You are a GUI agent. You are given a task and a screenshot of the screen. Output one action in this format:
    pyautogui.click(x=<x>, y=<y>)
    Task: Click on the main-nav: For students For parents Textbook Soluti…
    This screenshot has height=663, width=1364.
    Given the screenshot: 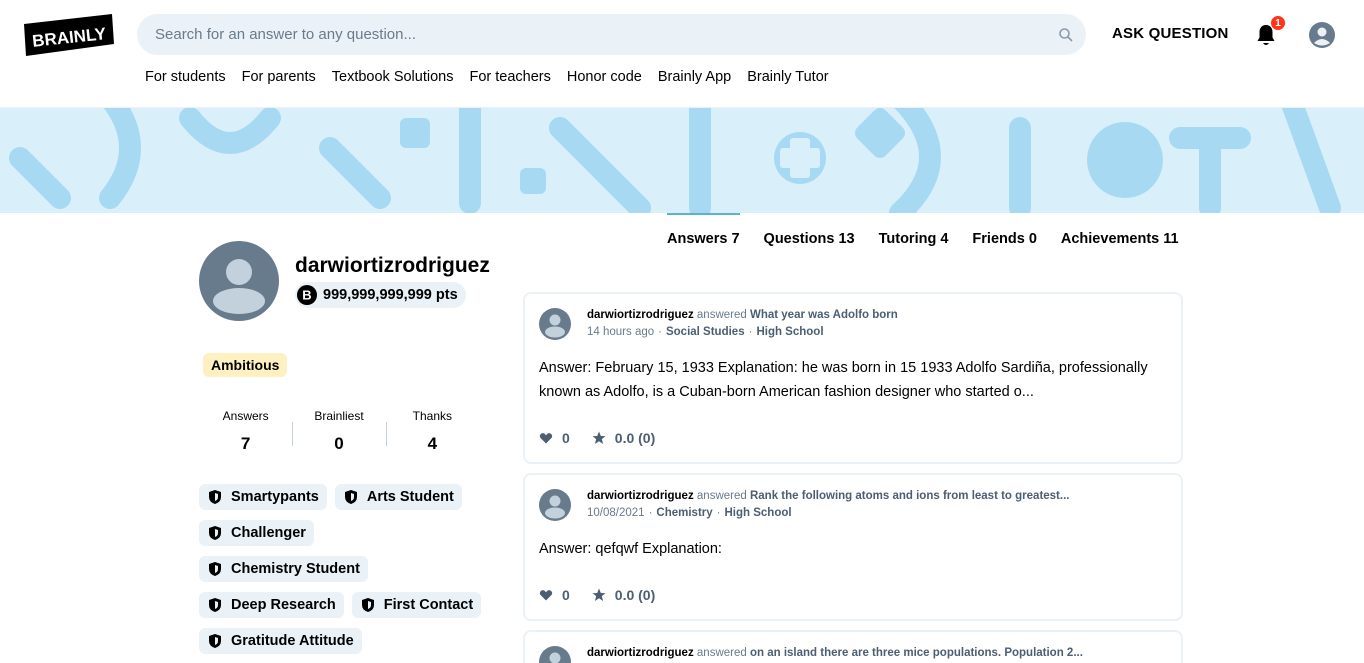 What is the action you would take?
    pyautogui.click(x=487, y=77)
    